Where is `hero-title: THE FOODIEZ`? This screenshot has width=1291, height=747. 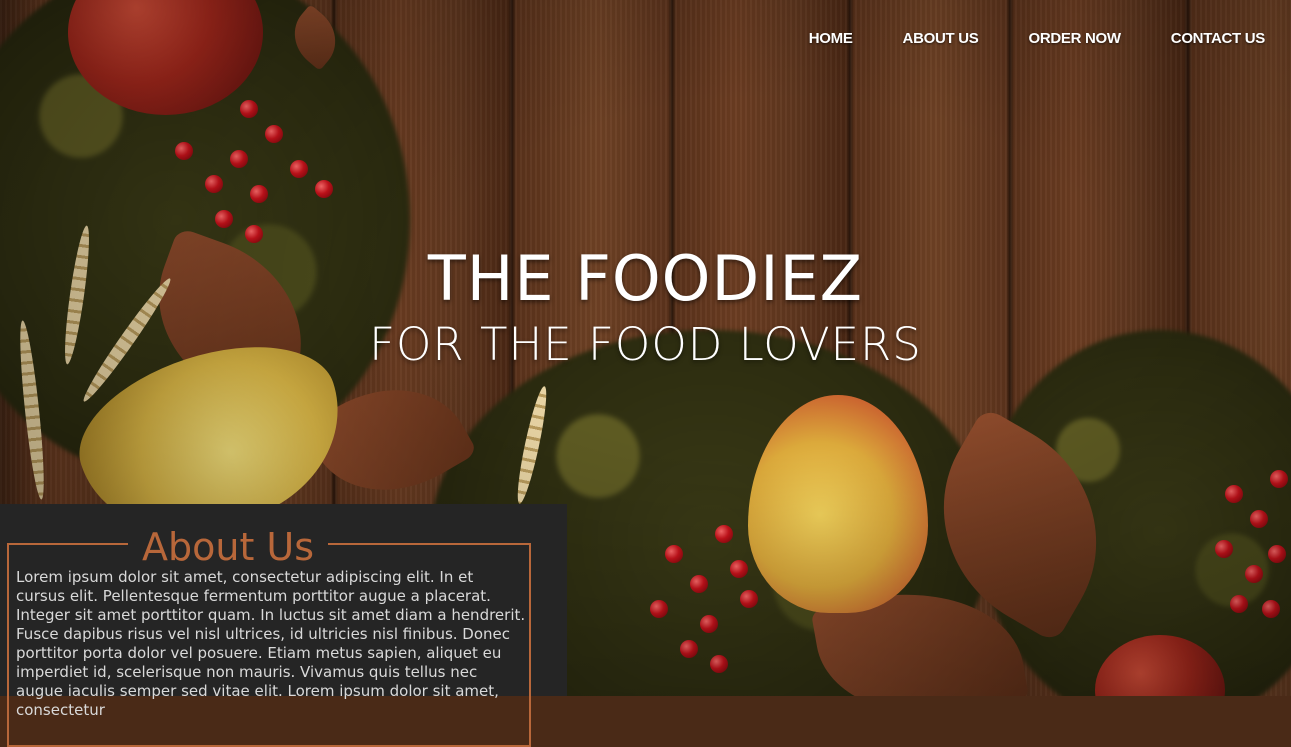
hero-title: THE FOODIEZ is located at coordinates (645, 278).